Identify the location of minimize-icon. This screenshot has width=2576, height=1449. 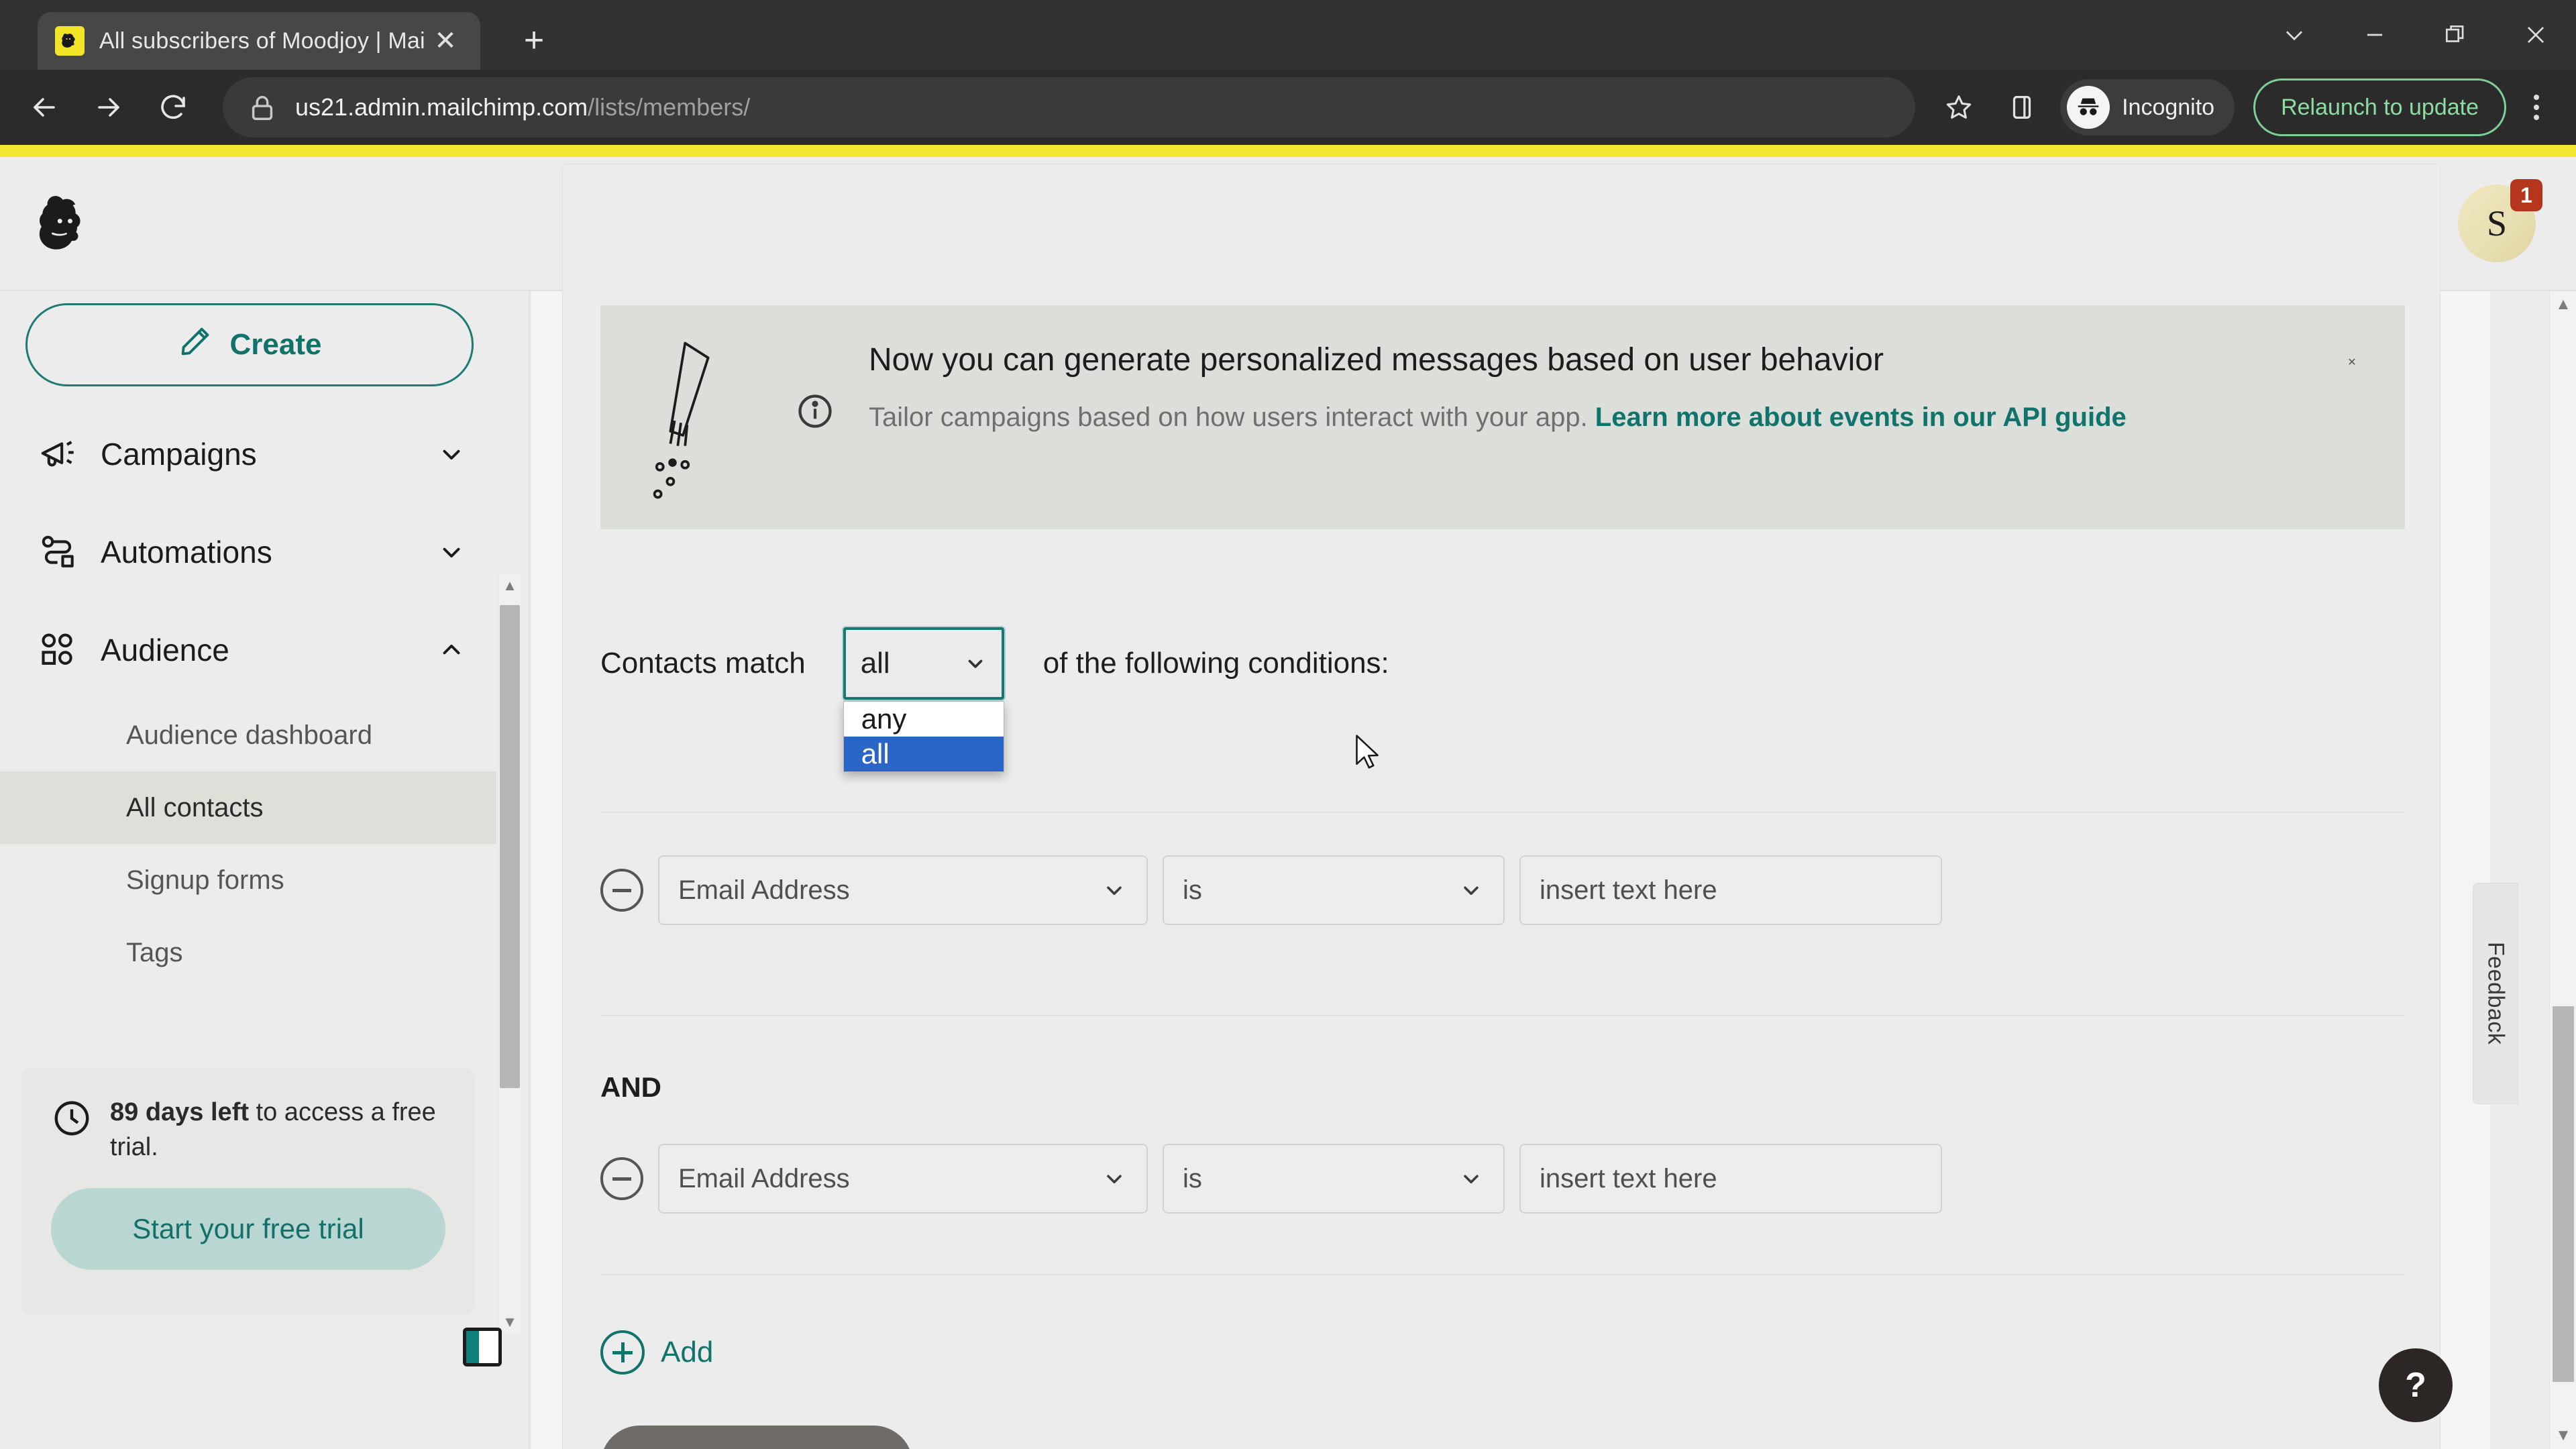
(2374, 35).